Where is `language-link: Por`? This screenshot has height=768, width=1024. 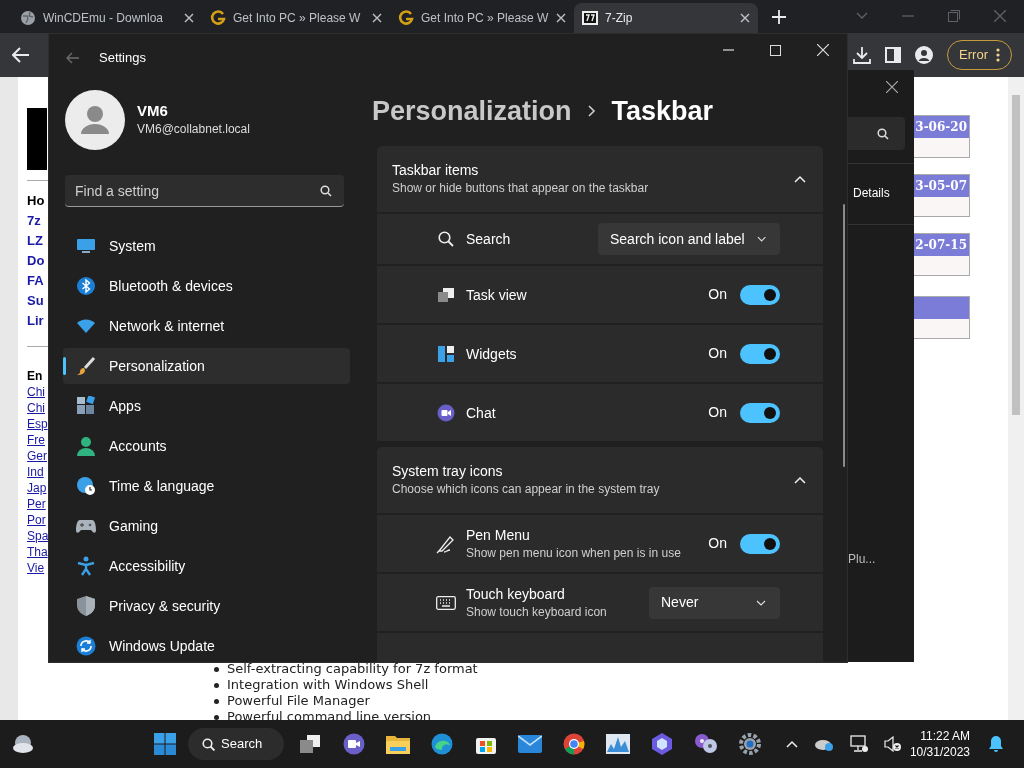 language-link: Por is located at coordinates (36, 520).